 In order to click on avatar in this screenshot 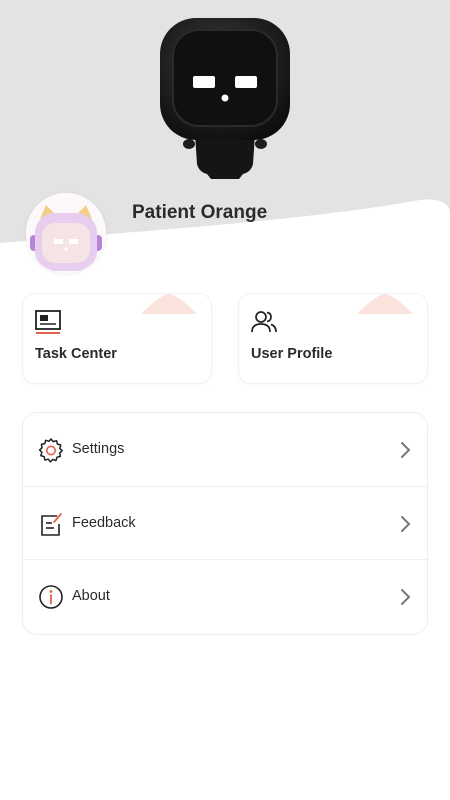, I will do `click(66, 233)`.